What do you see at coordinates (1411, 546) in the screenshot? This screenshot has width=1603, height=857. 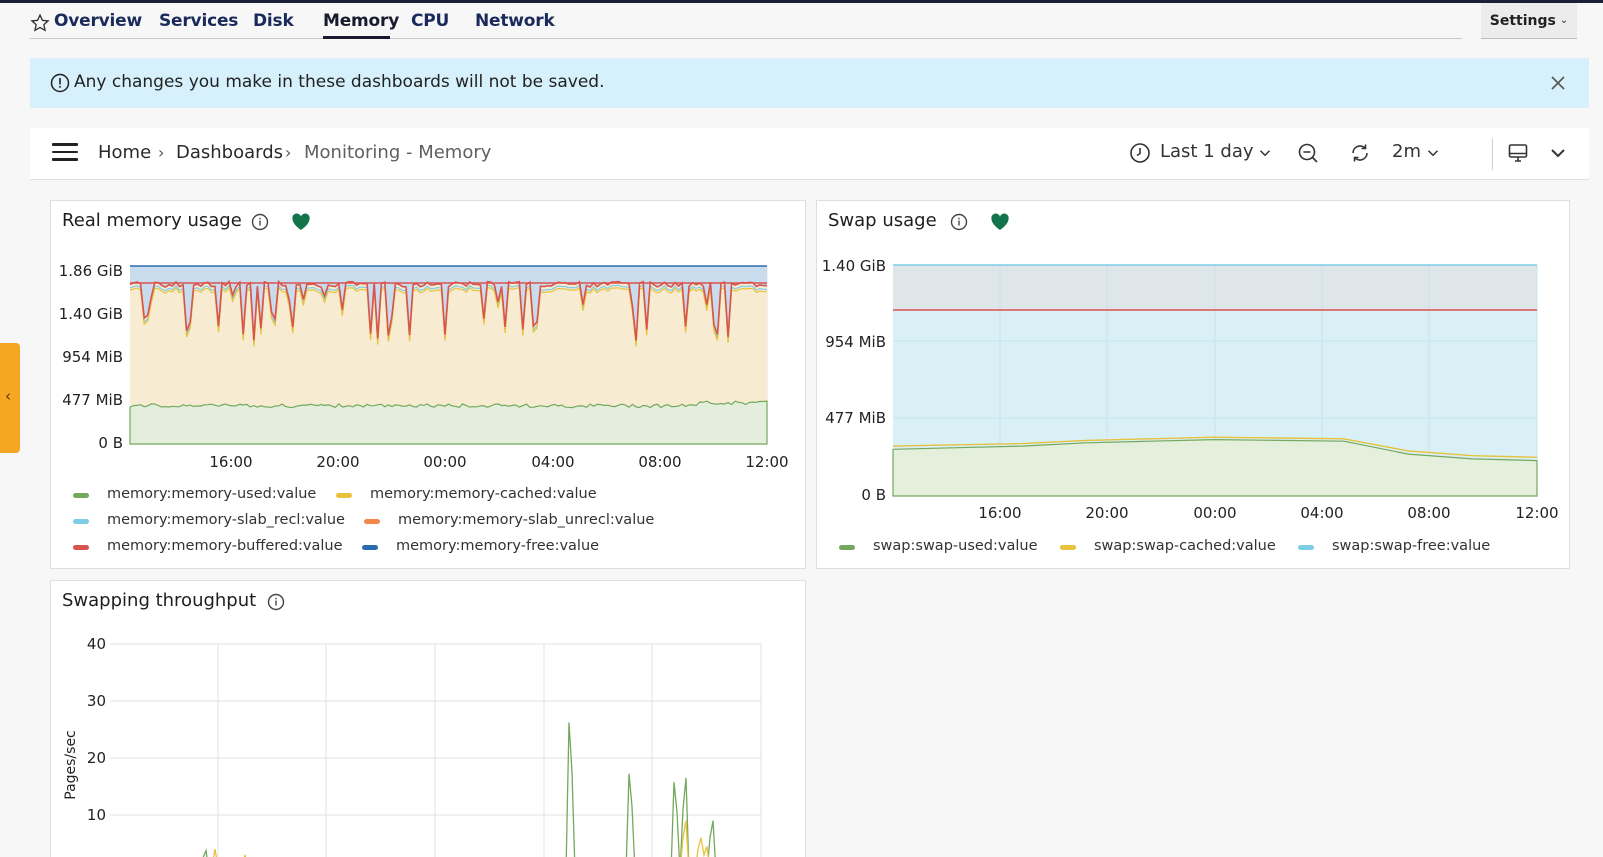 I see `legend-label: swap:swap-free:value` at bounding box center [1411, 546].